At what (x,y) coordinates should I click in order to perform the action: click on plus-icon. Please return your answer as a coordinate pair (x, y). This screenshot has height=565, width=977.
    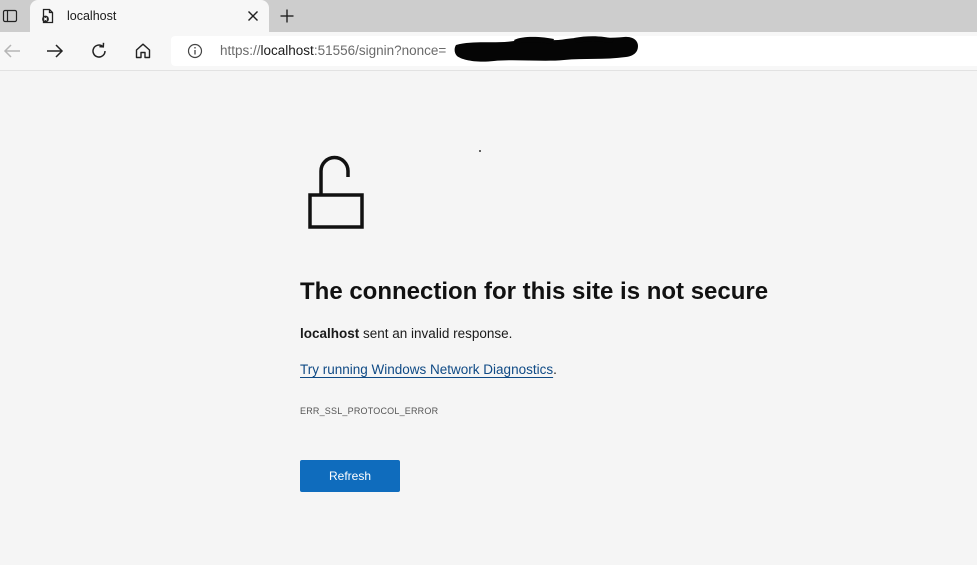
    Looking at the image, I should click on (287, 16).